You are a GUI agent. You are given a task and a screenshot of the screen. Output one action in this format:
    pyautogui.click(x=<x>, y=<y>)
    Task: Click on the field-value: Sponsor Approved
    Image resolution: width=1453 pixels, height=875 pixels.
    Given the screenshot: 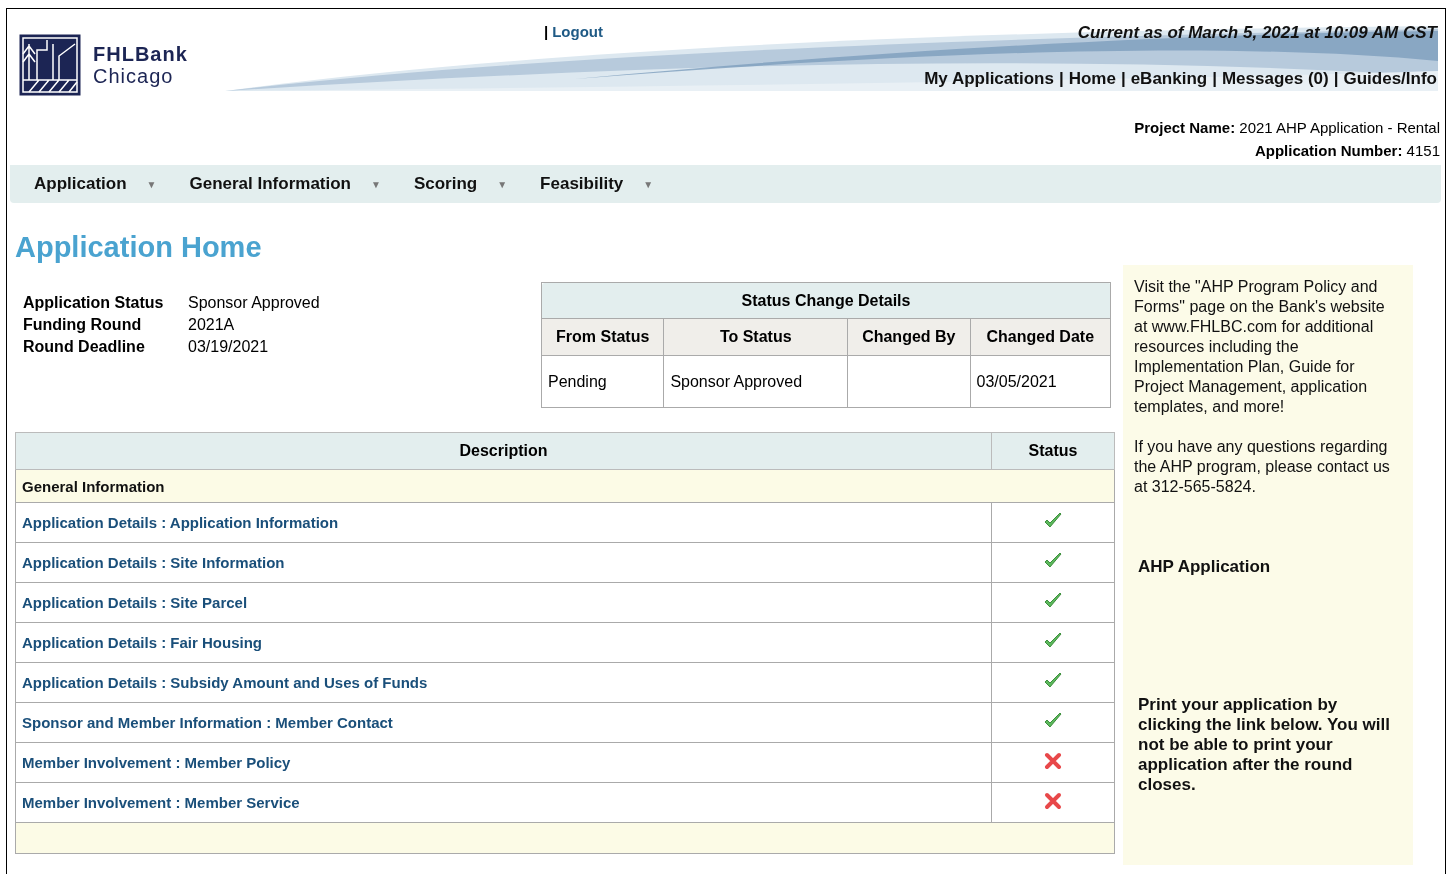 What is the action you would take?
    pyautogui.click(x=254, y=303)
    